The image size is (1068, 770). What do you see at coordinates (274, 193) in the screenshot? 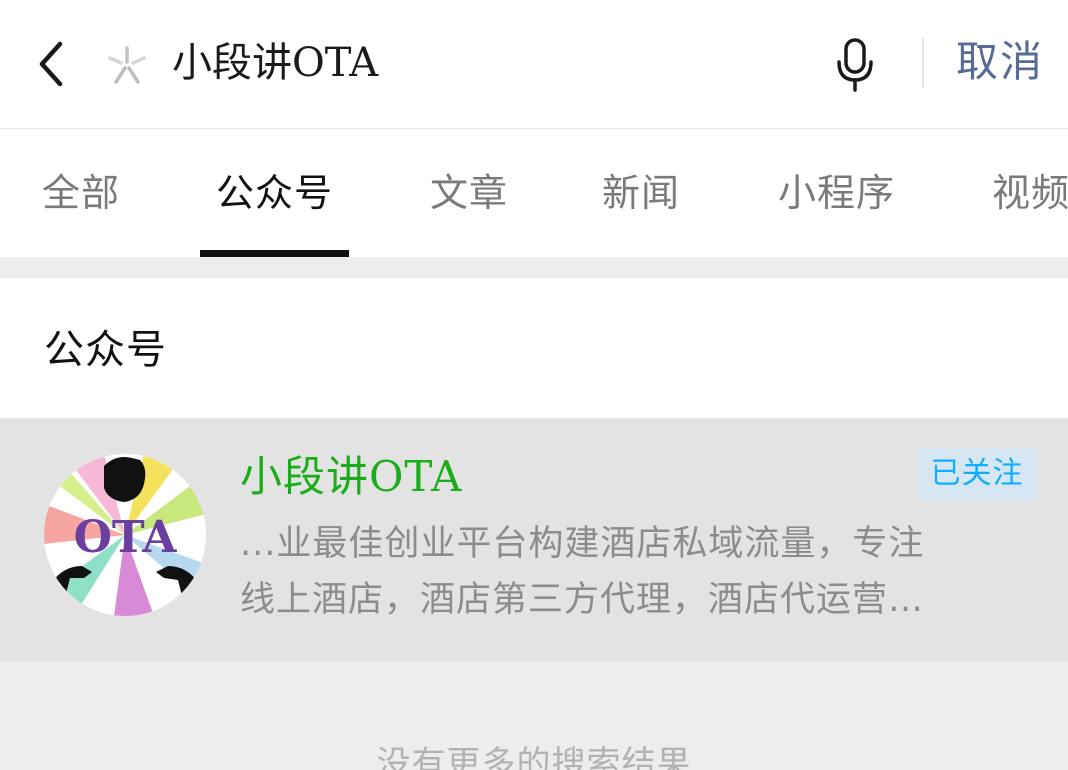
I see `tab-official-accounts: 公众号` at bounding box center [274, 193].